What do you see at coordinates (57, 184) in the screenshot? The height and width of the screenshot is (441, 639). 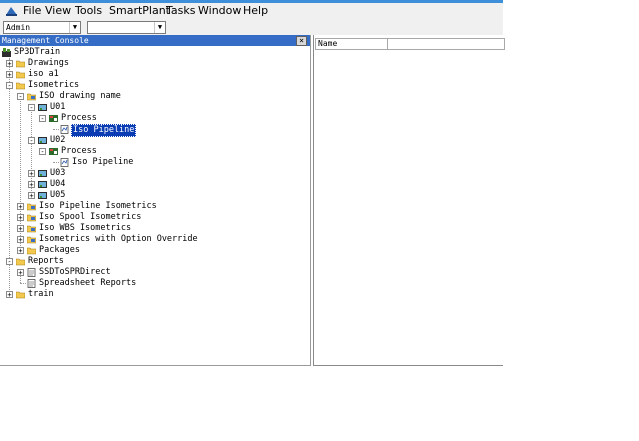 I see `tree-node-label: U04` at bounding box center [57, 184].